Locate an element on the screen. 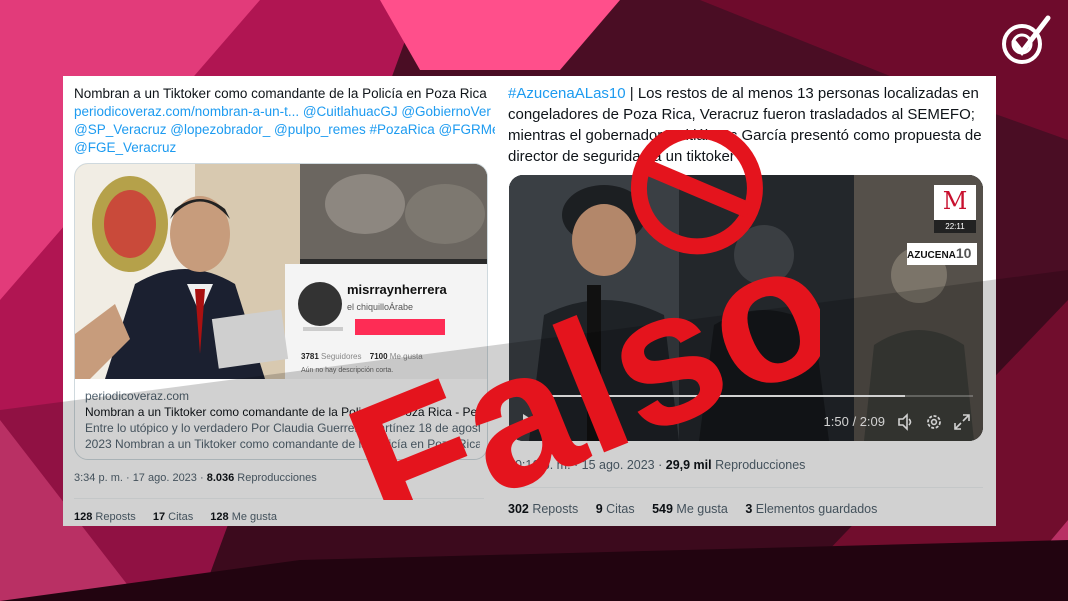 The width and height of the screenshot is (1068, 601). right-quotes: 9 Citas is located at coordinates (615, 509).